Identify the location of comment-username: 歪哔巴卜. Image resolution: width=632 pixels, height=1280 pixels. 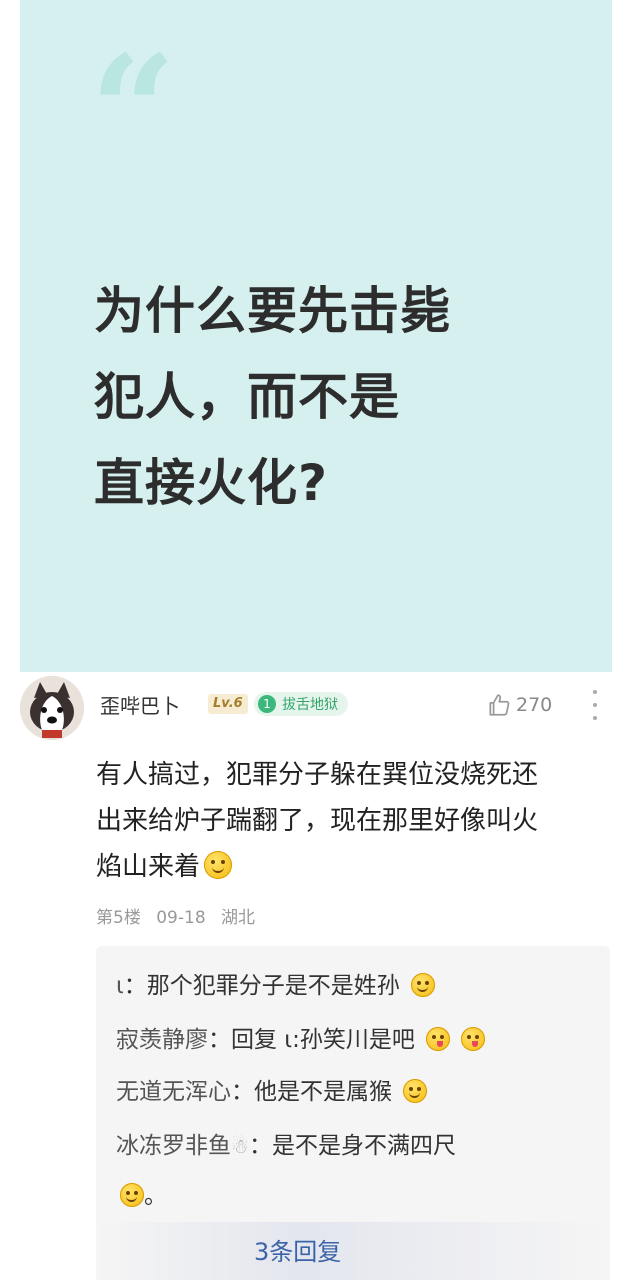
(140, 704).